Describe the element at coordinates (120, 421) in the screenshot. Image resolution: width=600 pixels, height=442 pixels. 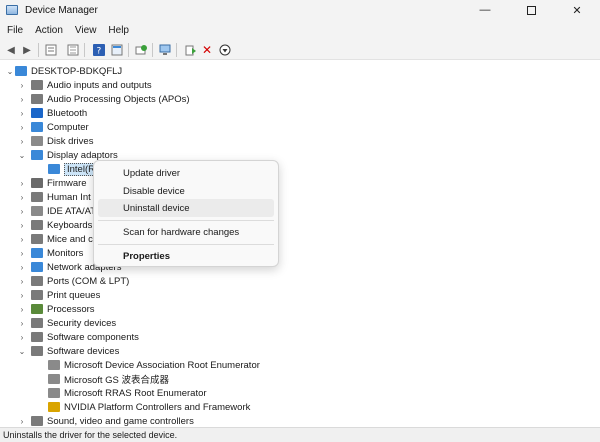
I see `tree-item-label: Sound, video and game controllers` at that location.